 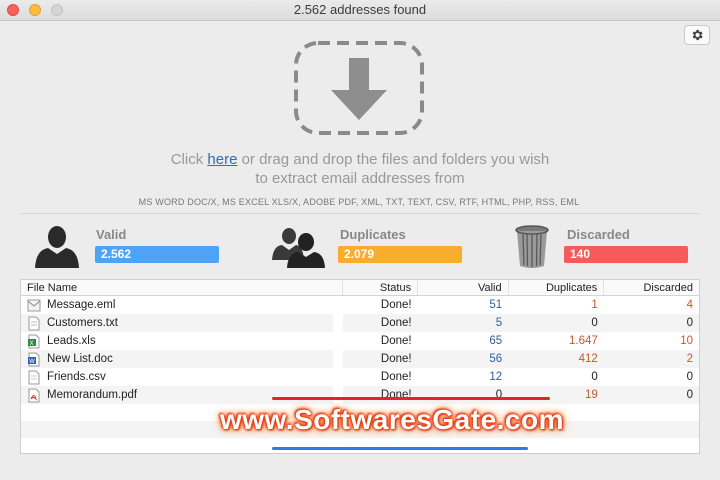 I want to click on file-valid: 65, so click(x=496, y=341).